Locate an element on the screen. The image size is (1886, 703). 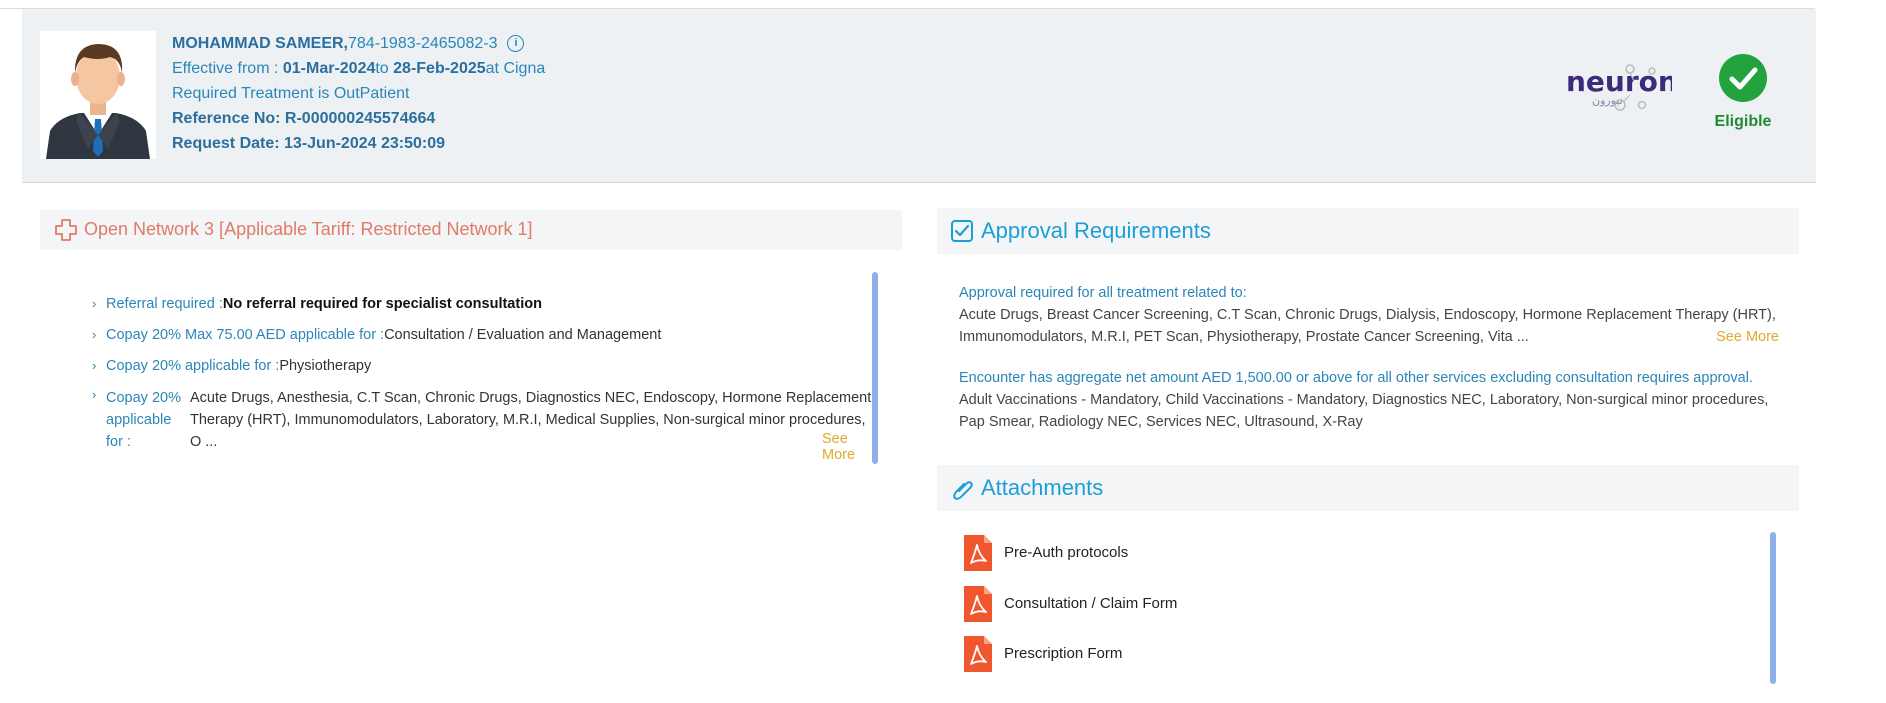
neuron-logo: neuron نيورون is located at coordinates (1610, 89).